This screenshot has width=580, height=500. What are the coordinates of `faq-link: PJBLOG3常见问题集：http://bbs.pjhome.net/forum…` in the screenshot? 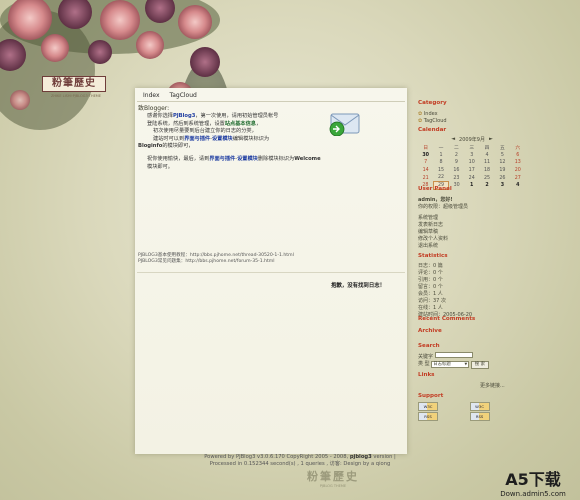 It's located at (206, 261).